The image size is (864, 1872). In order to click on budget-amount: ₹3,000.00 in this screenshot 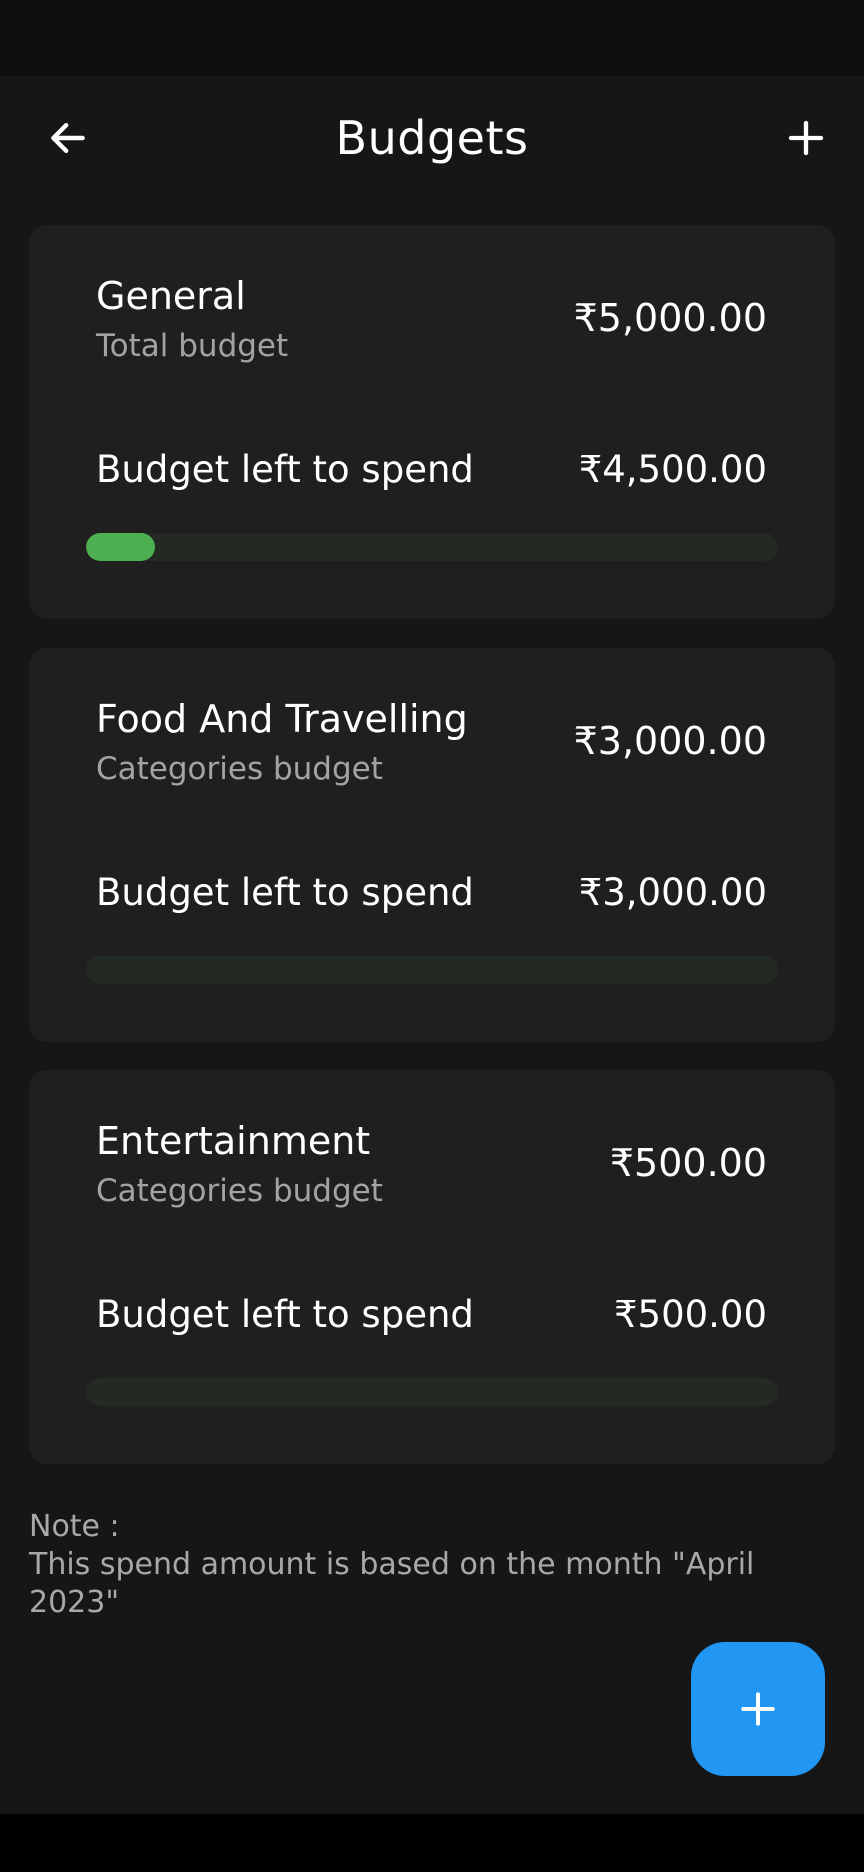, I will do `click(670, 741)`.